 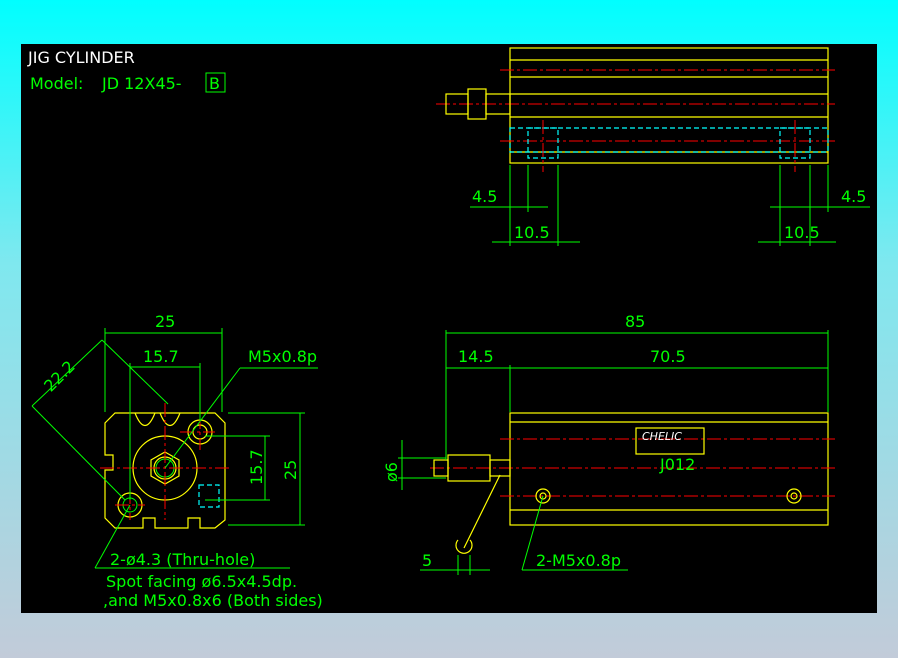 I want to click on front-dim-v-outer: 25, so click(x=290, y=470).